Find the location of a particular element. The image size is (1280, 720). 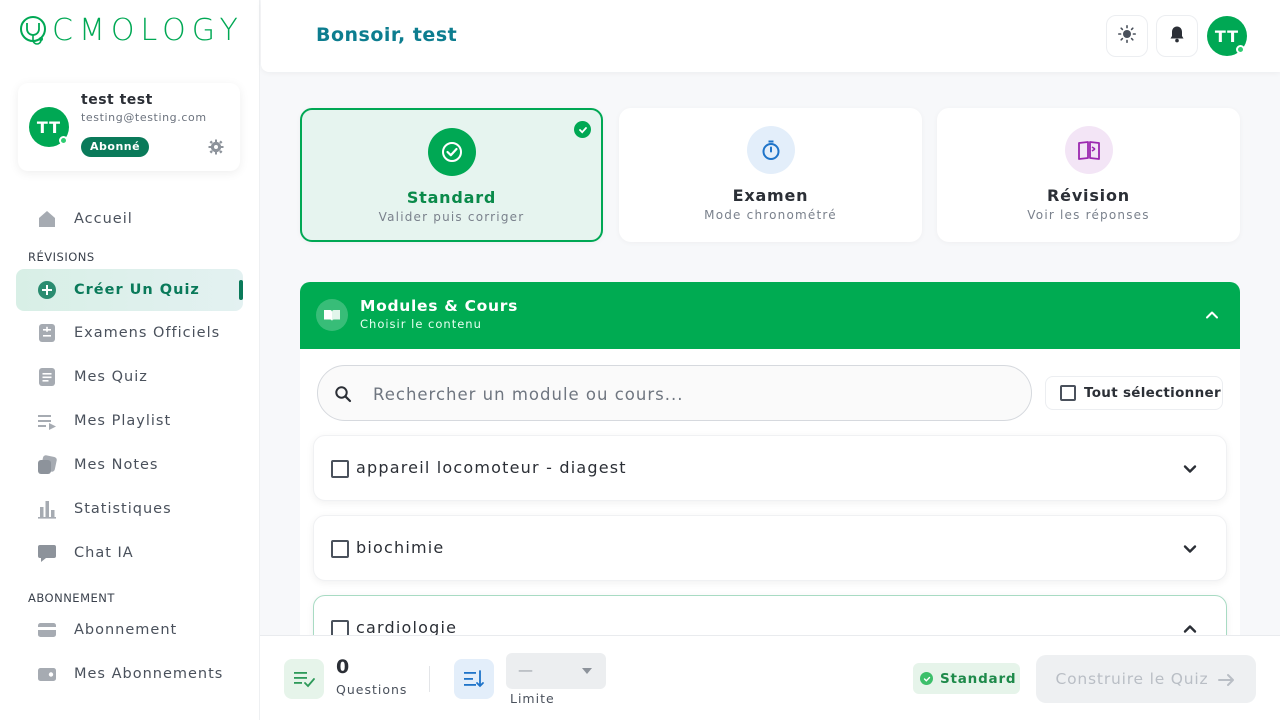

question-count-label: Questions is located at coordinates (372, 689).